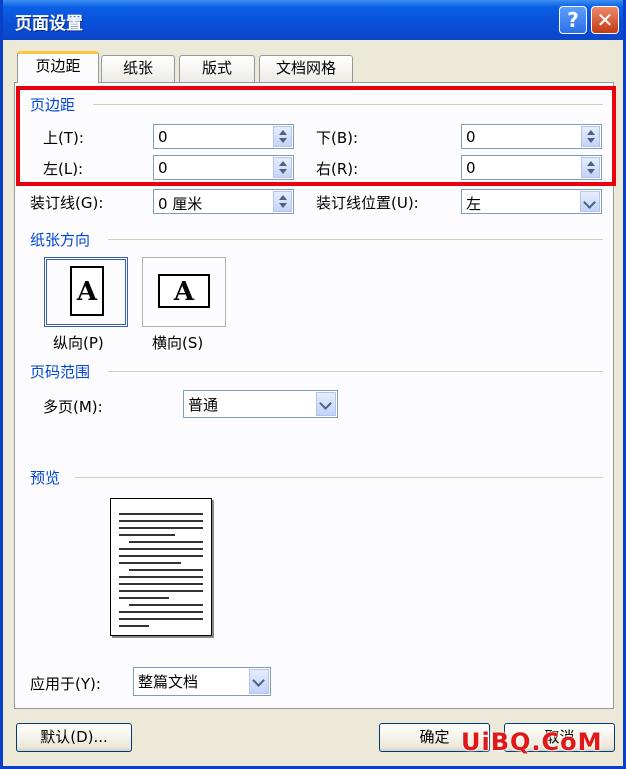  What do you see at coordinates (223, 201) in the screenshot?
I see `gutter-input: 0 厘米` at bounding box center [223, 201].